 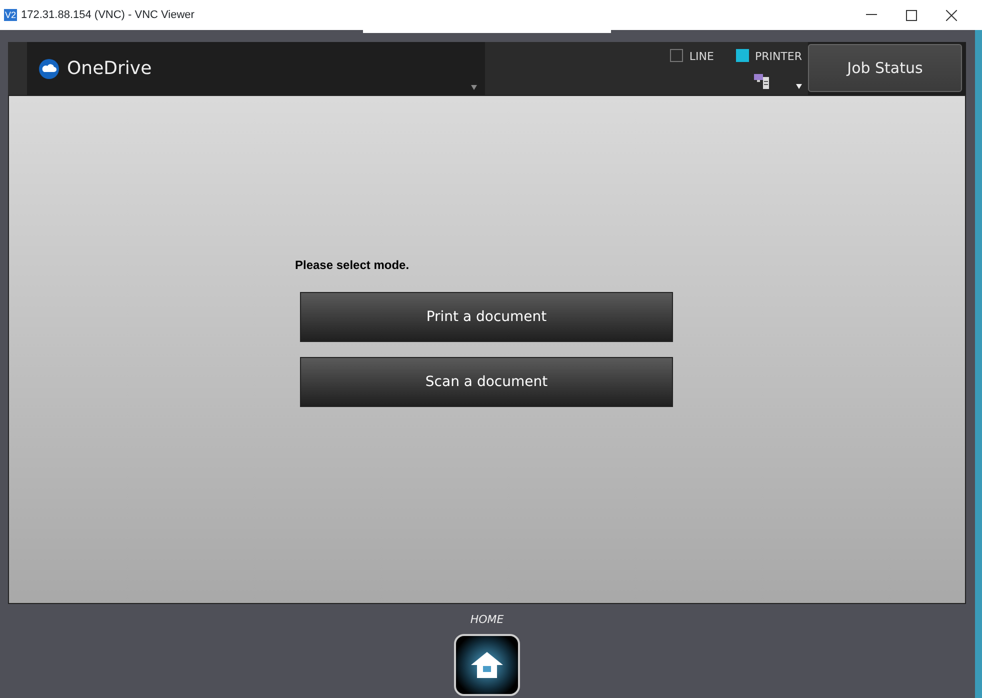 What do you see at coordinates (487, 620) in the screenshot?
I see `home-label: HOME` at bounding box center [487, 620].